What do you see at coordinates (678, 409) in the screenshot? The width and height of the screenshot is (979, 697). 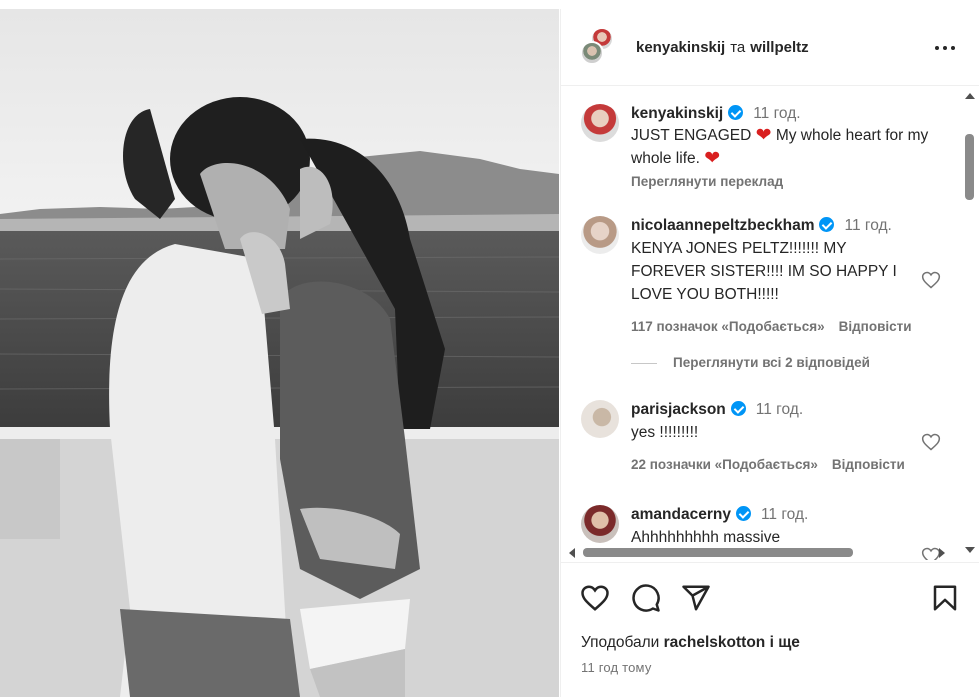 I see `comment-username: parisjackson` at bounding box center [678, 409].